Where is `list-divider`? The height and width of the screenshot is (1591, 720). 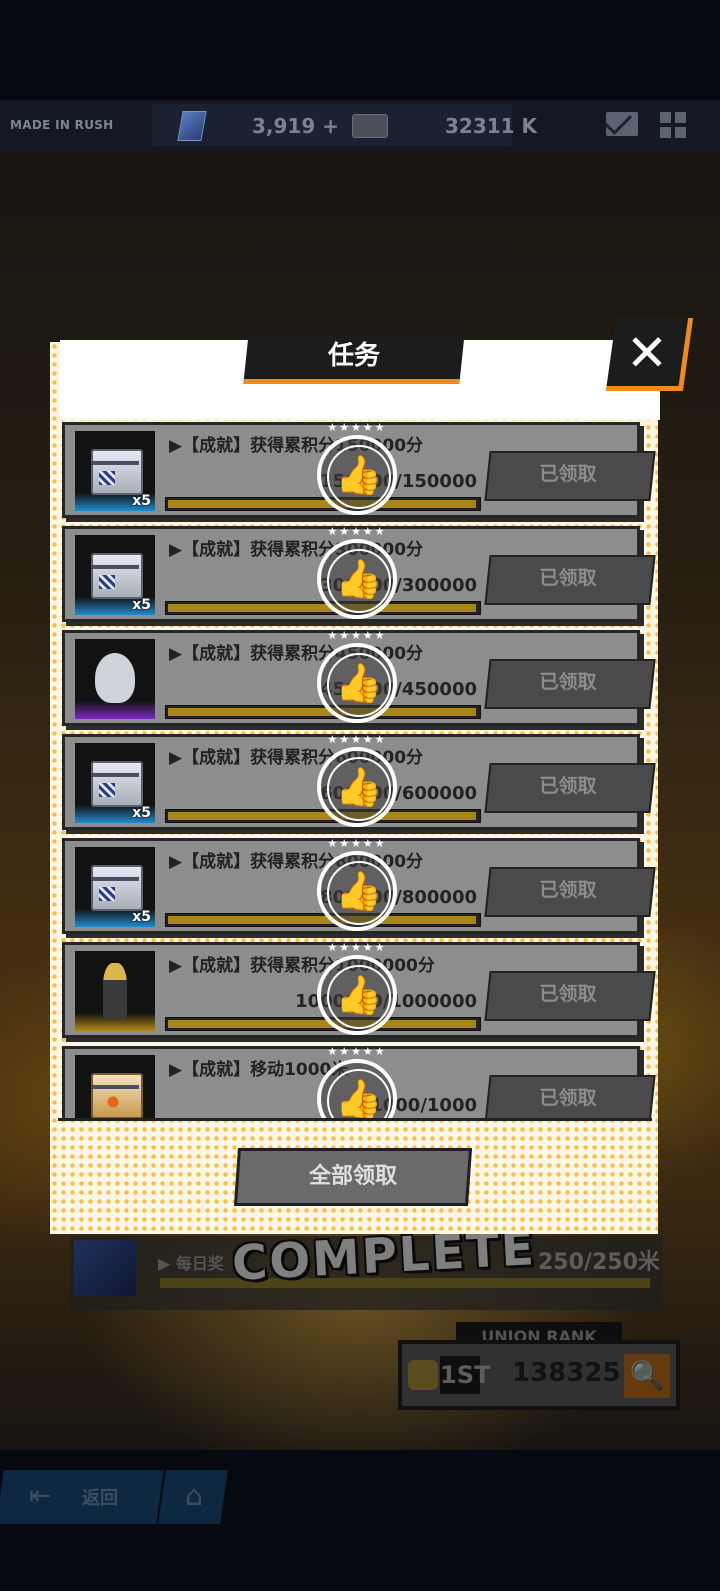
list-divider is located at coordinates (355, 1119).